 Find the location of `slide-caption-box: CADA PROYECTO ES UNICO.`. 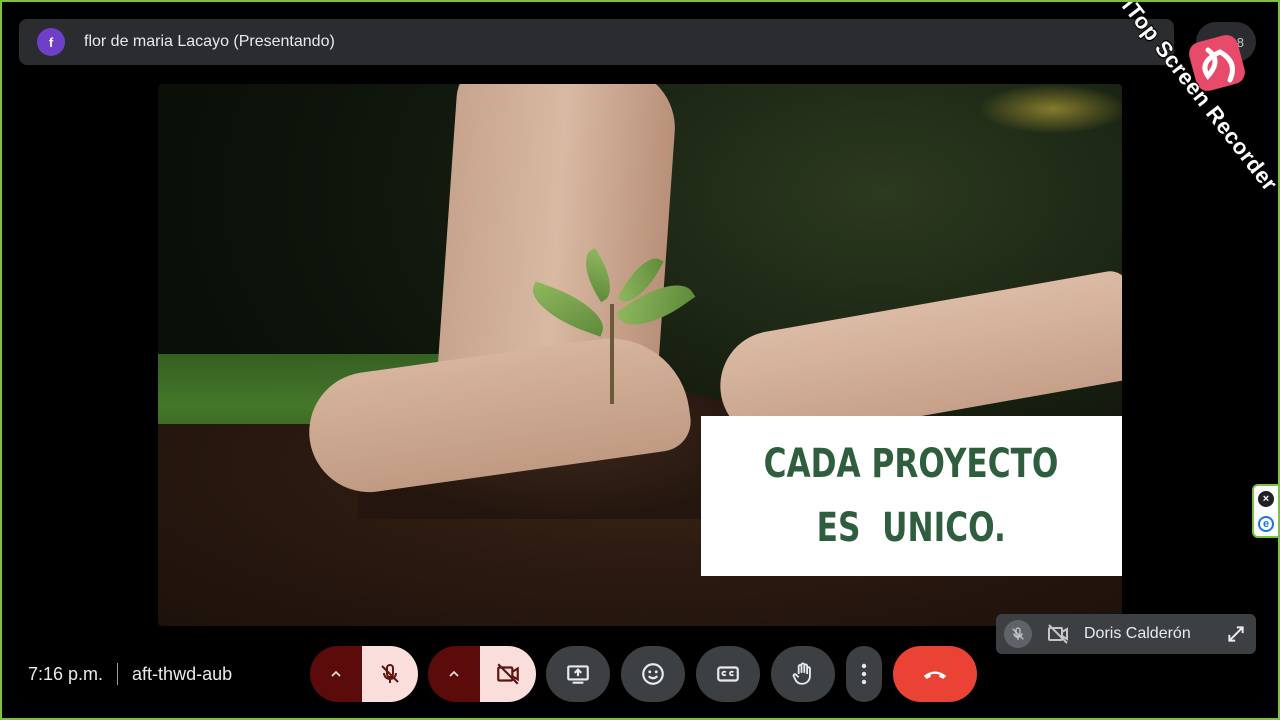

slide-caption-box: CADA PROYECTO ES UNICO. is located at coordinates (911, 496).